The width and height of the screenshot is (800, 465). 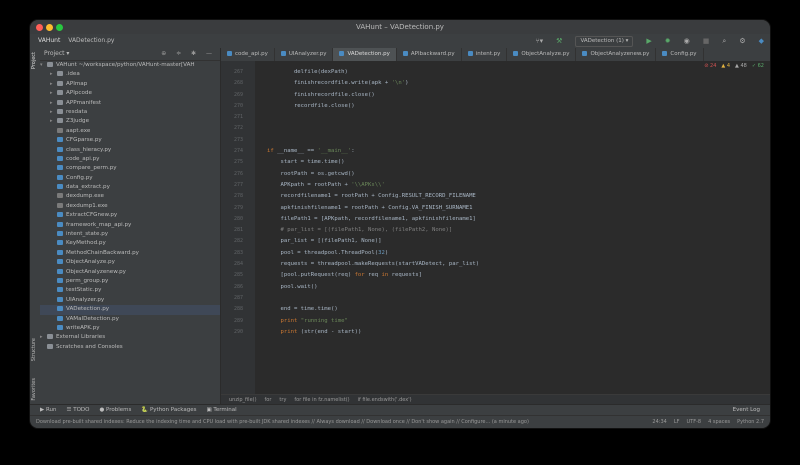 What do you see at coordinates (130, 272) in the screenshot?
I see `tree-item: ObjectAnalyzenew.py` at bounding box center [130, 272].